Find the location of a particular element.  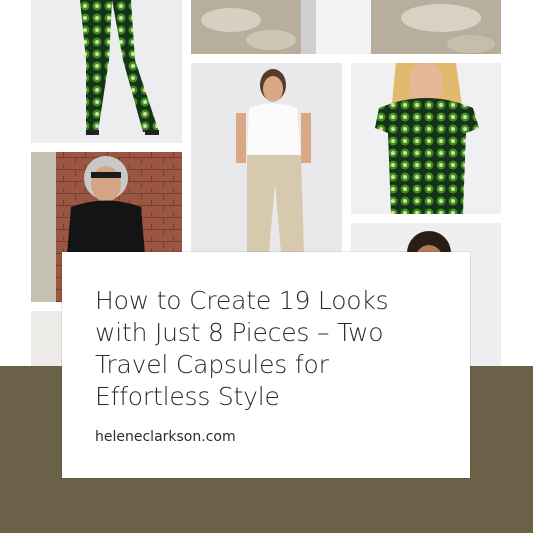

stone-path-photo is located at coordinates (346, 27).